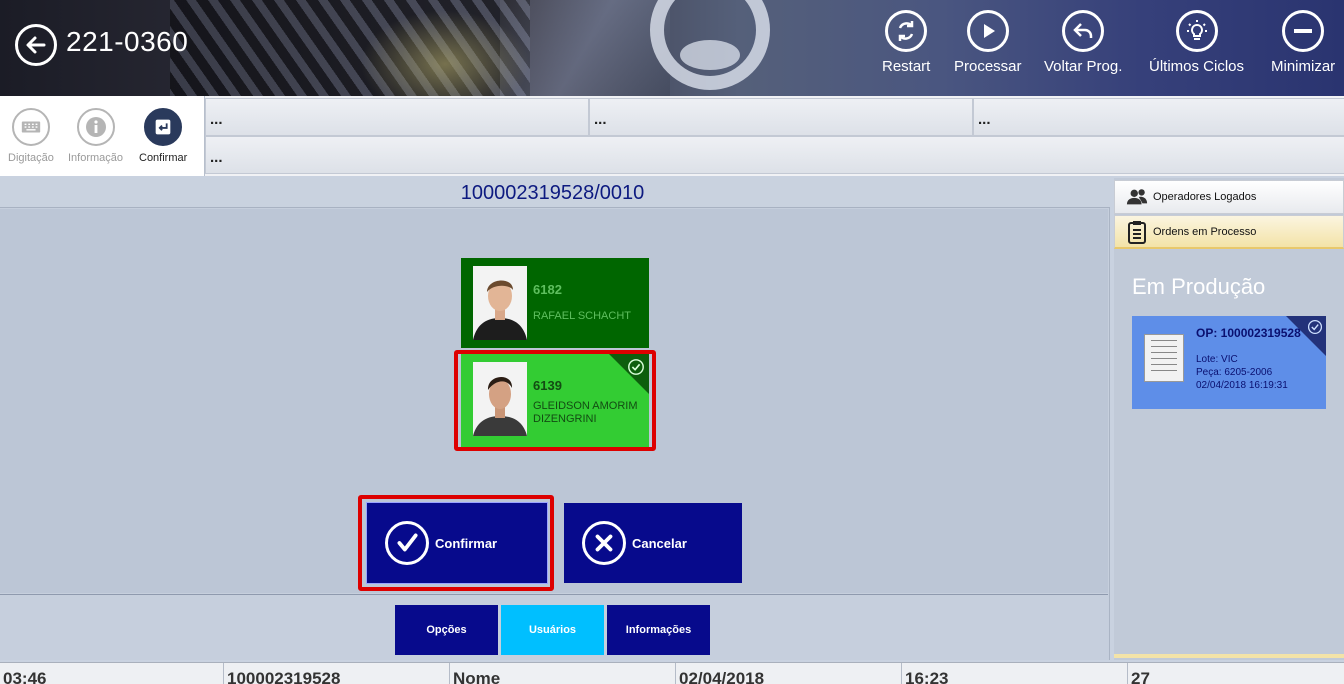 The width and height of the screenshot is (1344, 684). What do you see at coordinates (407, 542) in the screenshot?
I see `checkmark-icon` at bounding box center [407, 542].